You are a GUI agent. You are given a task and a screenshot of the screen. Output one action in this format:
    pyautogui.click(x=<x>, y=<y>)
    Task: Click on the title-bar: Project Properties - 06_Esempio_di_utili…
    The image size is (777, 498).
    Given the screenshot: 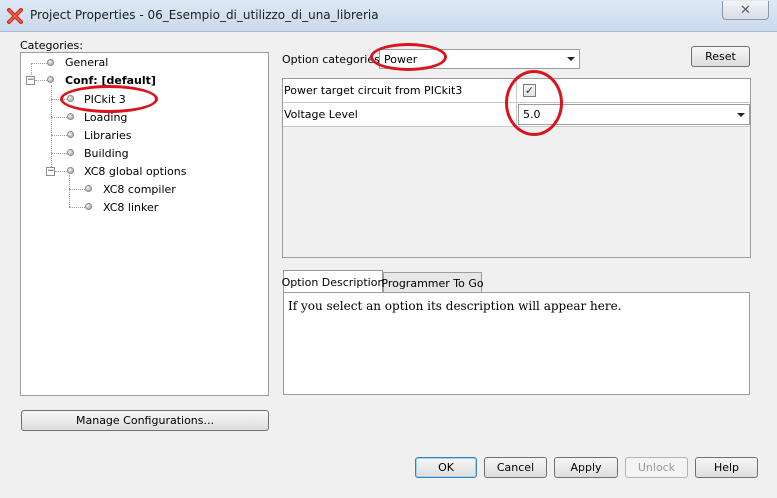 What is the action you would take?
    pyautogui.click(x=388, y=16)
    